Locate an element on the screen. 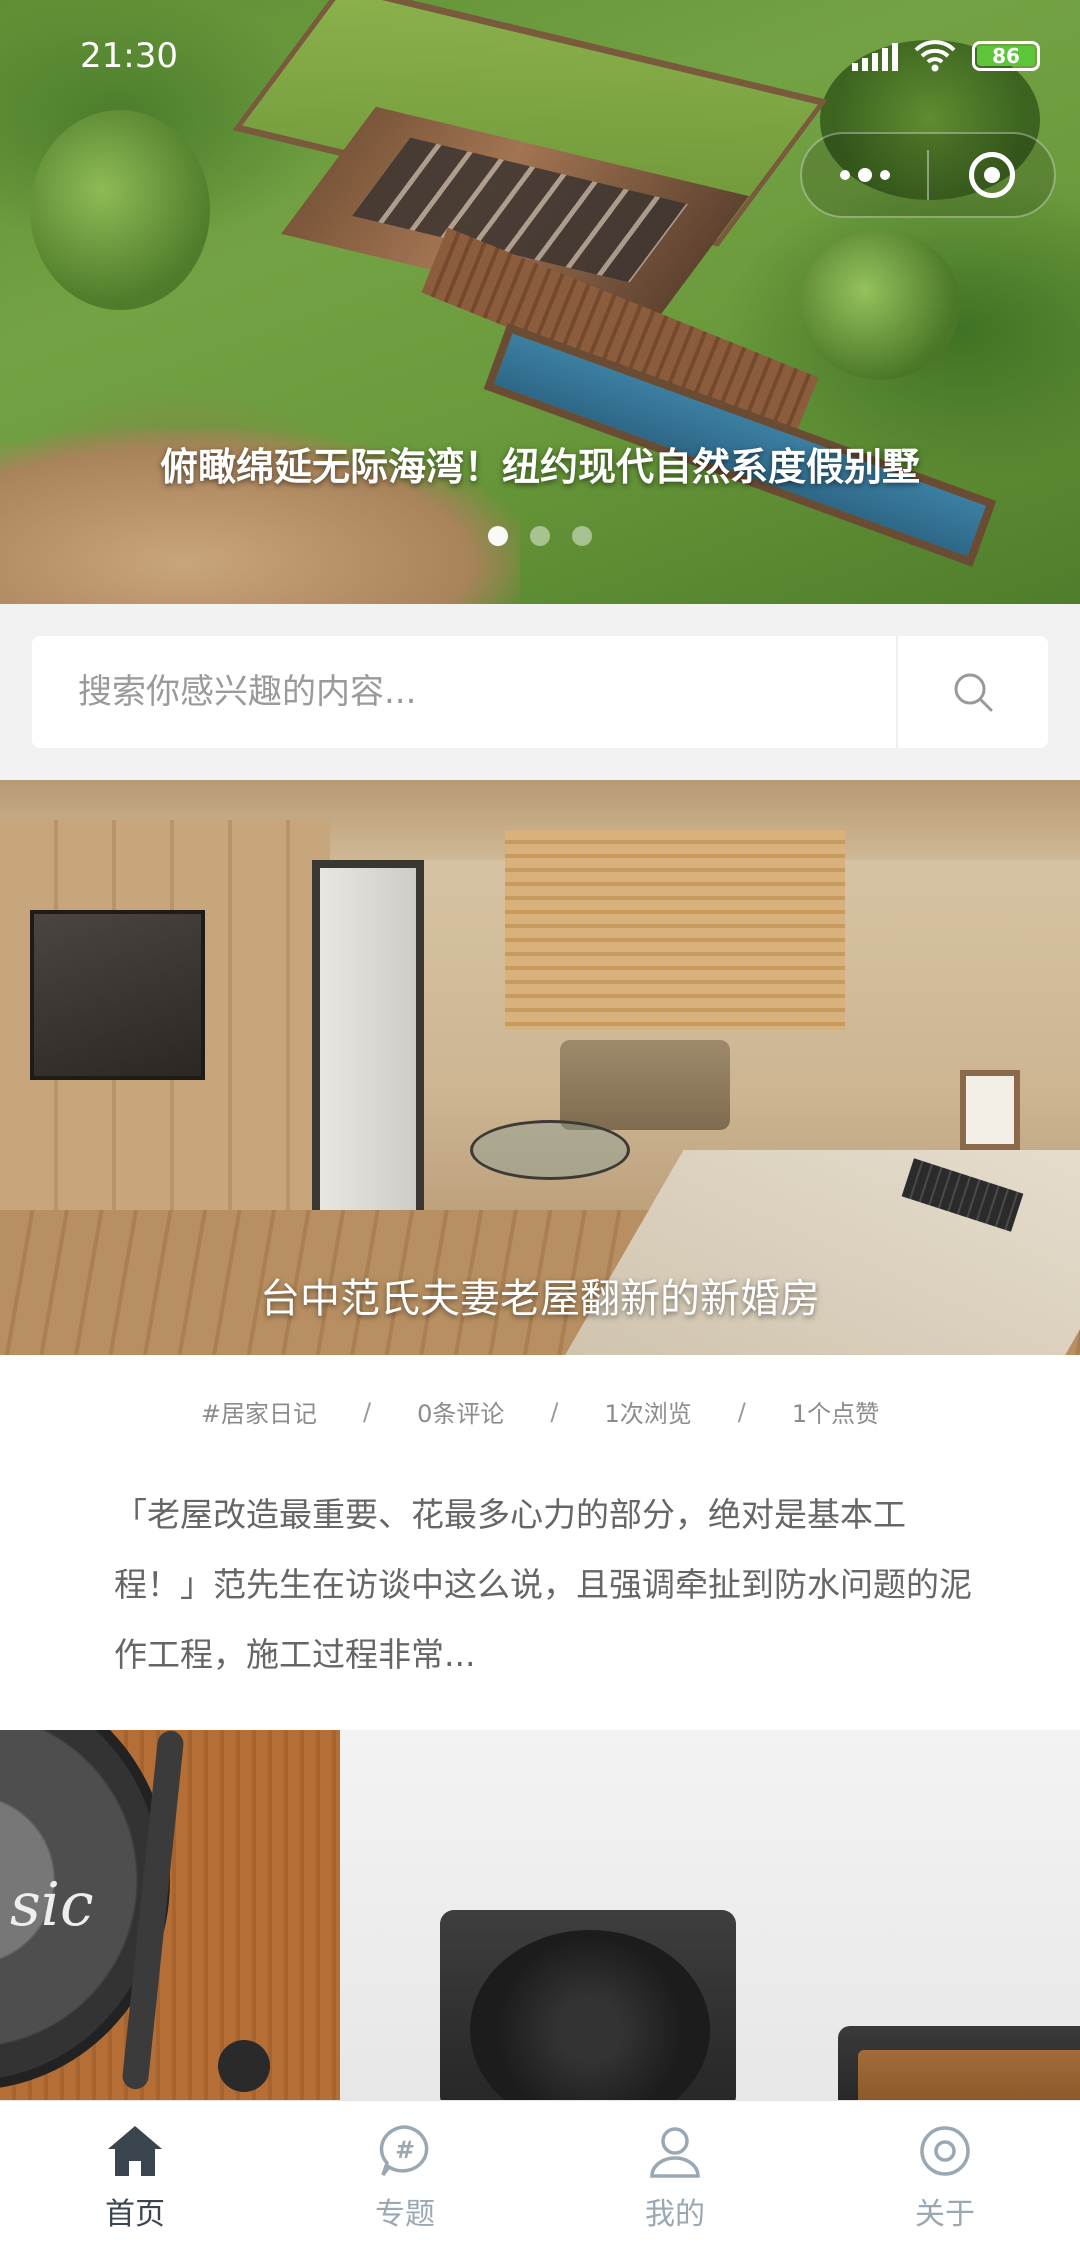 Image resolution: width=1080 pixels, height=2248 pixels. article-meta: #居家日记 / 0条评论 / 1次浏览 / 1个点赞 is located at coordinates (540, 1411).